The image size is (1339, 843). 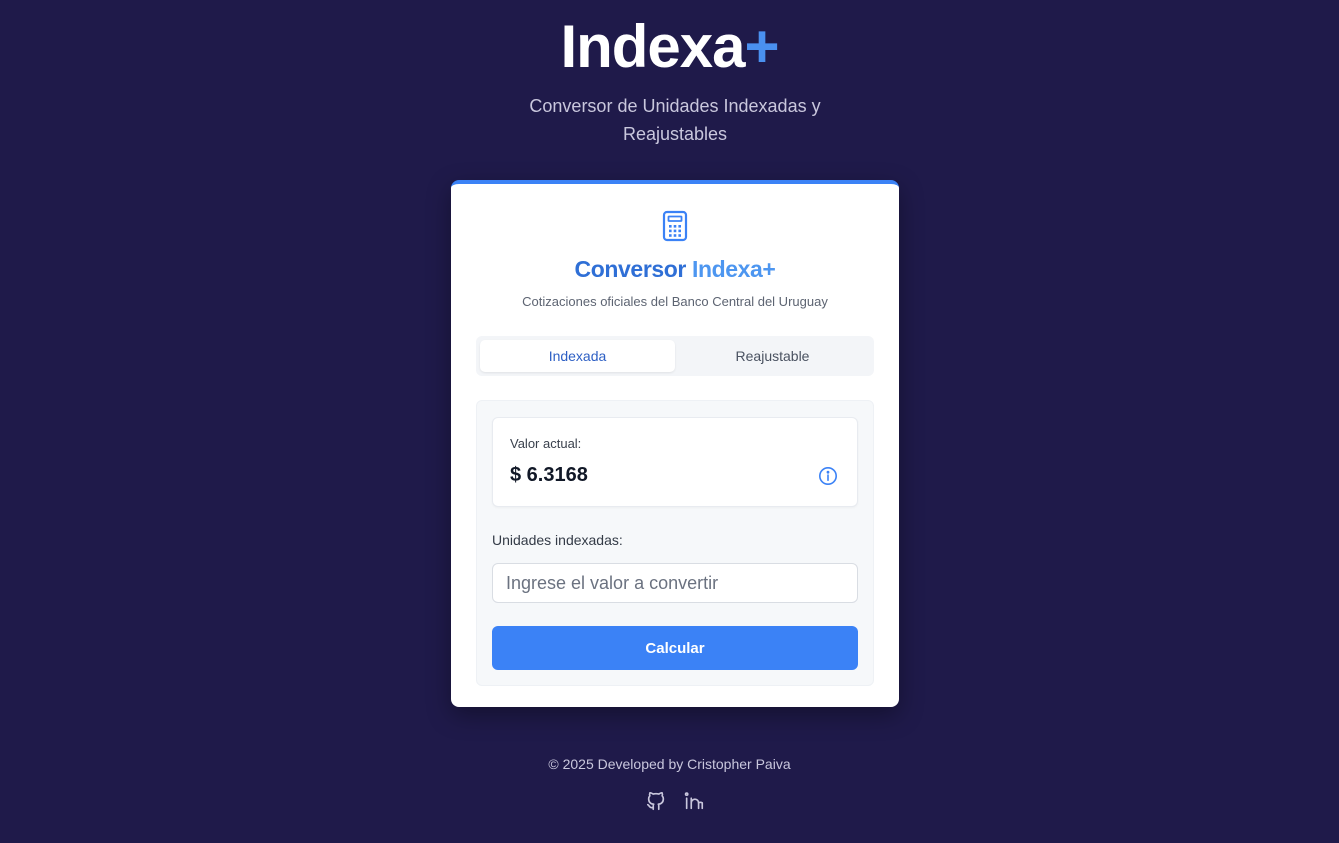 I want to click on info-icon, so click(x=828, y=476).